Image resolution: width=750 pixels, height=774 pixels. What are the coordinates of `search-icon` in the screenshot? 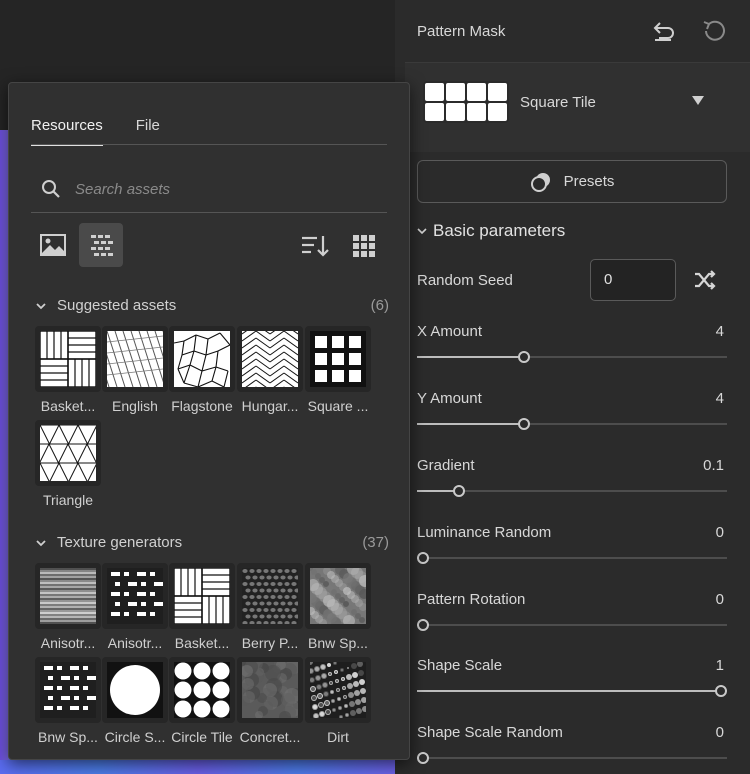 It's located at (51, 189).